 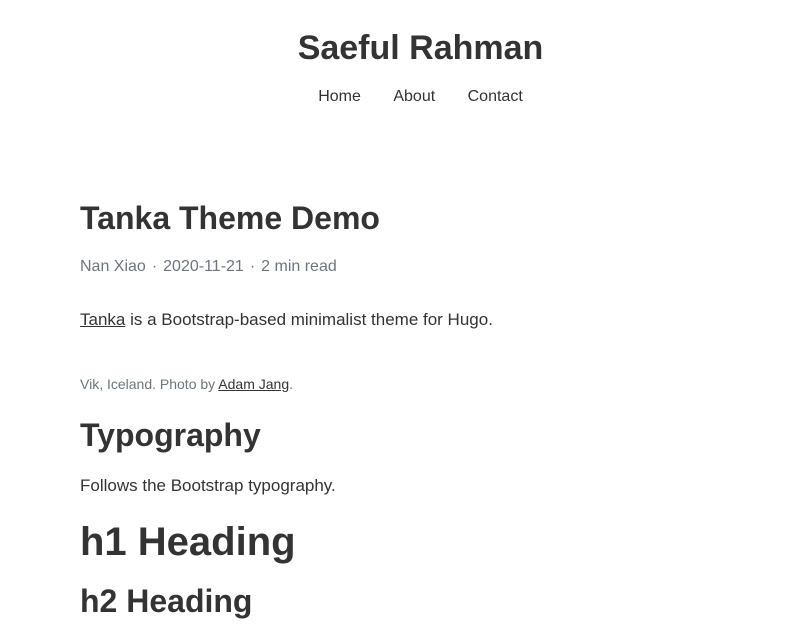 What do you see at coordinates (102, 319) in the screenshot?
I see `tanka-link: Tanka` at bounding box center [102, 319].